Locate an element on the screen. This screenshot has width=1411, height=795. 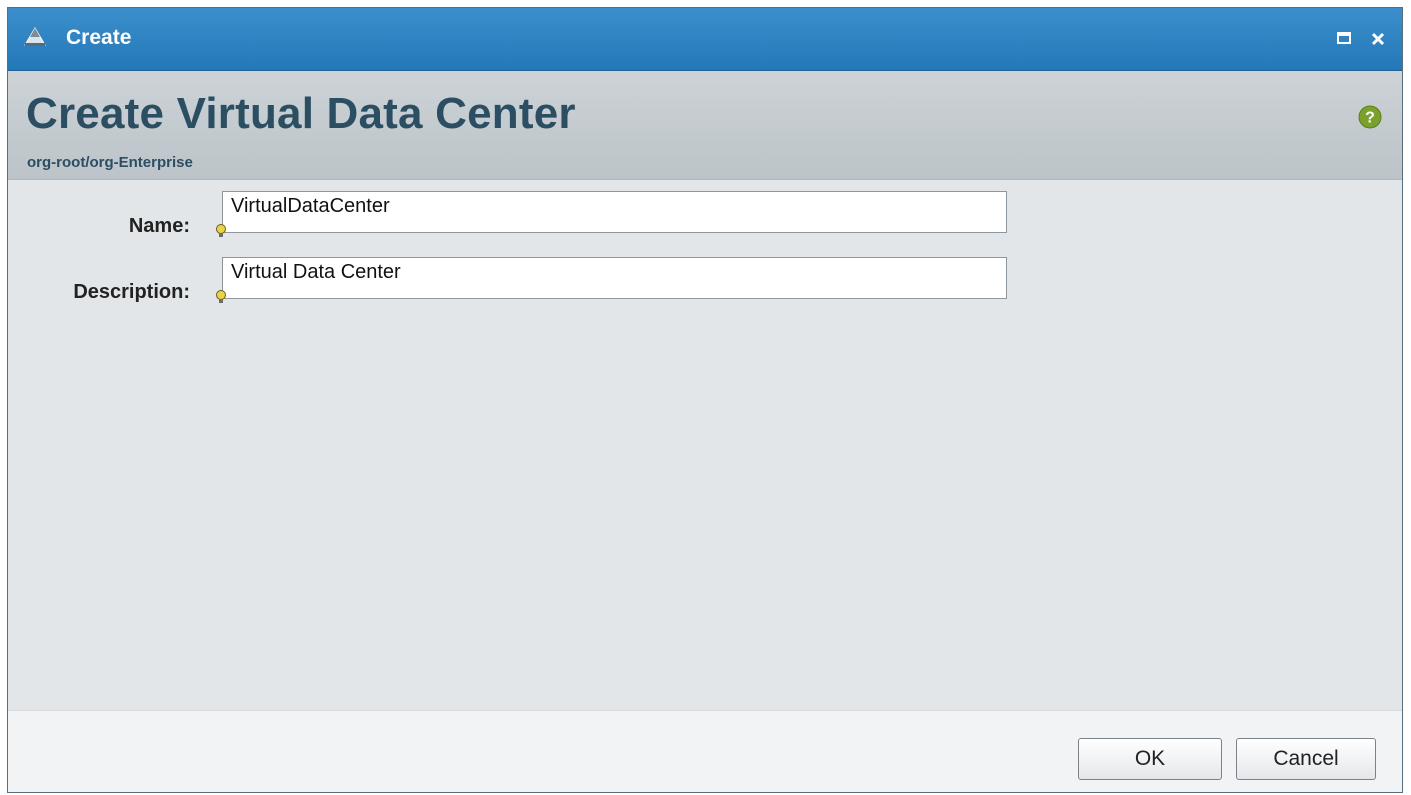
pyramid-icon is located at coordinates (35, 37).